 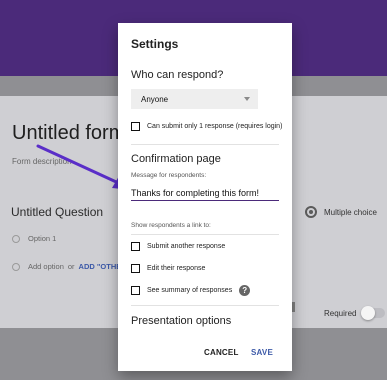 What do you see at coordinates (311, 212) in the screenshot?
I see `radio-selected-icon` at bounding box center [311, 212].